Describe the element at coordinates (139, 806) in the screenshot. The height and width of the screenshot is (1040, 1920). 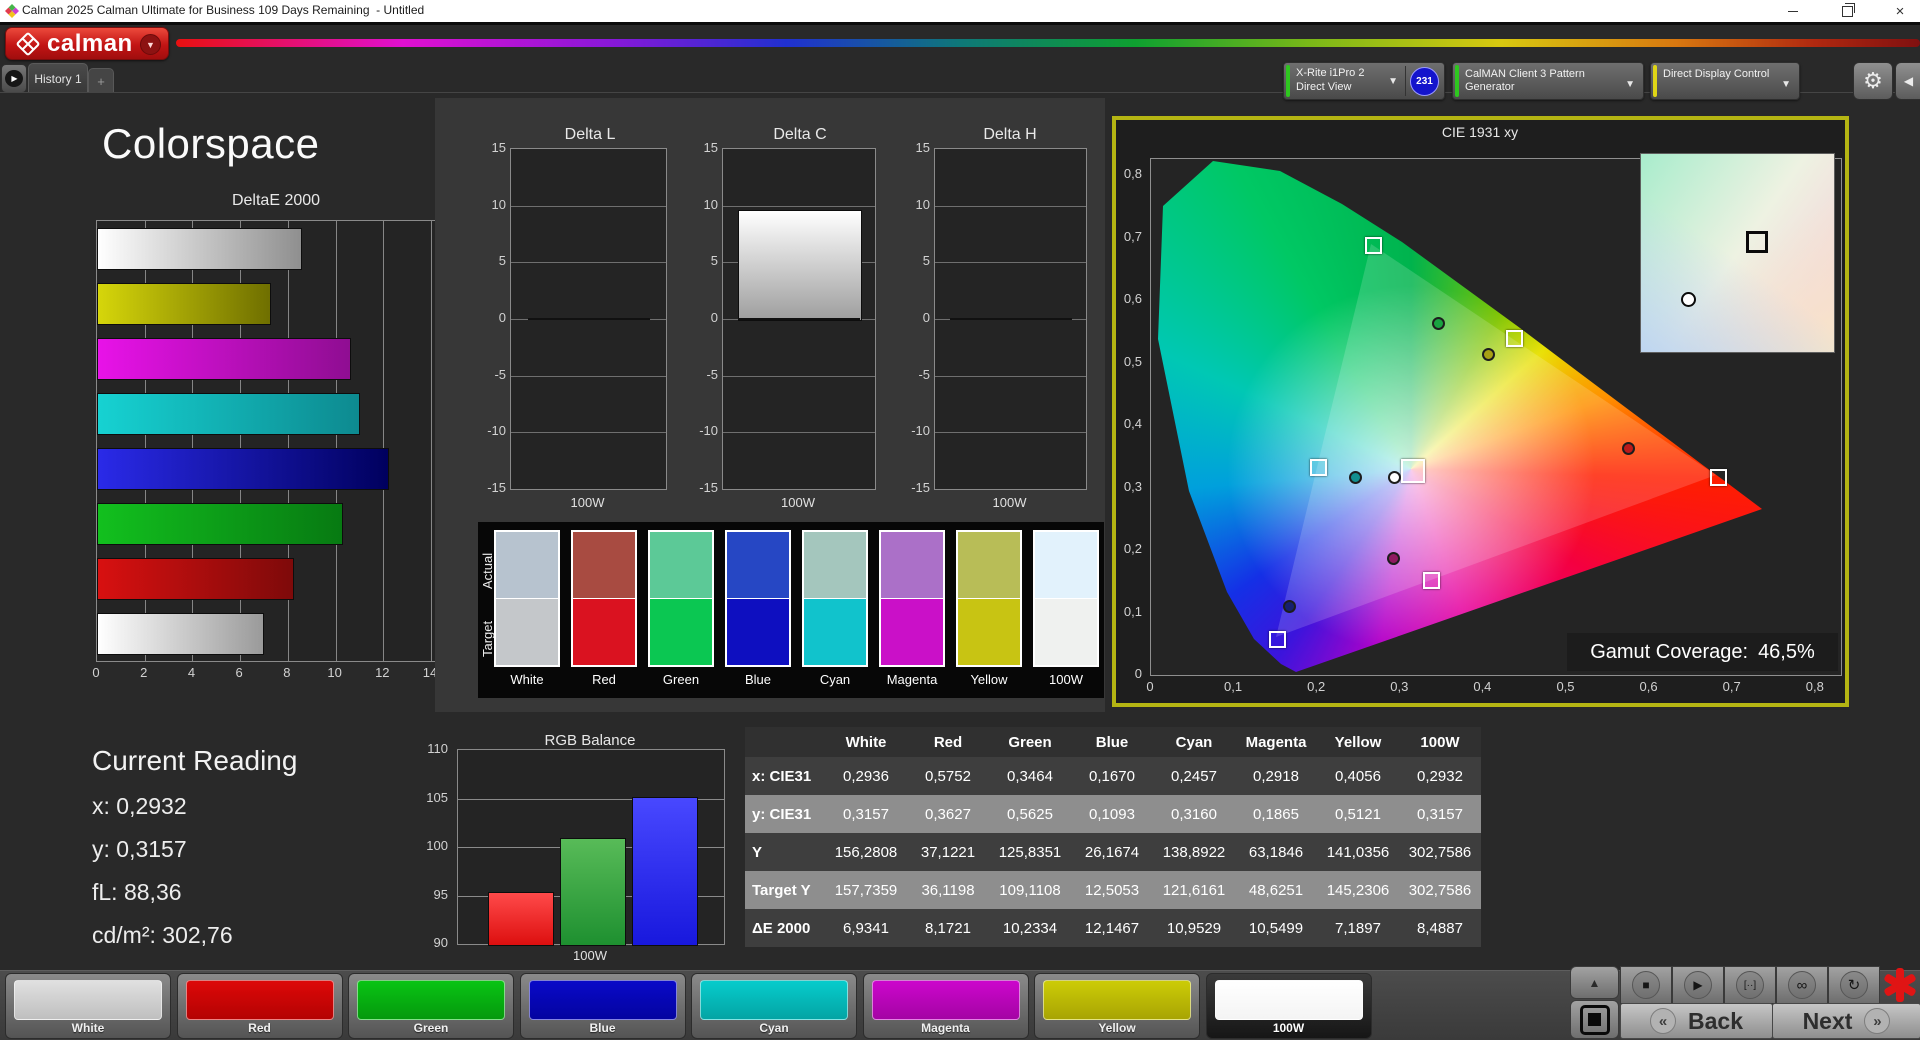
I see `reading-x: x: 0,2932` at that location.